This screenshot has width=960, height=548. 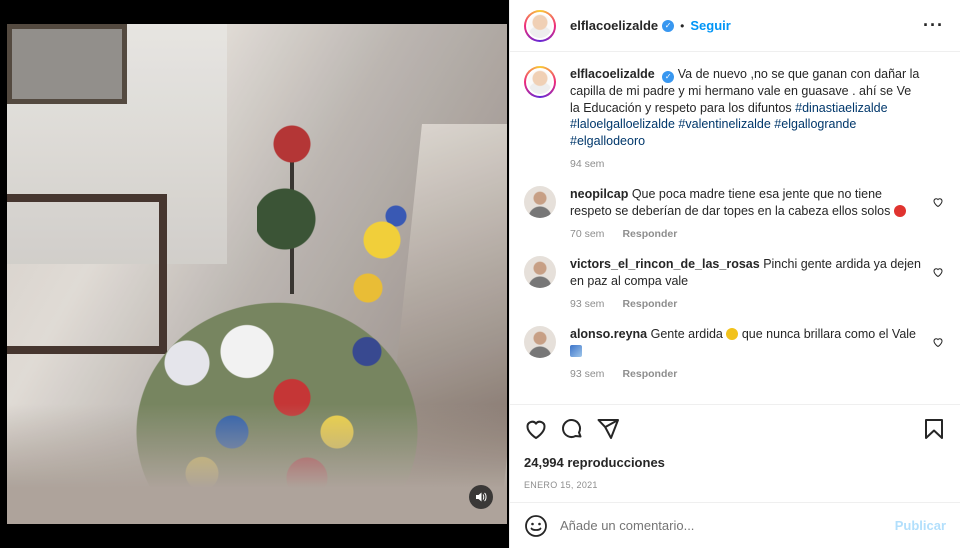 I want to click on views-count: 24,994 reproducciones, so click(x=735, y=462).